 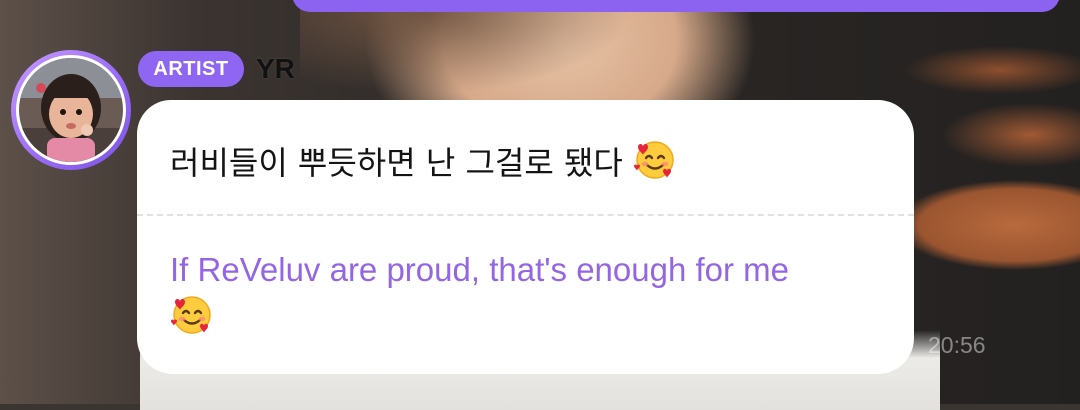 I want to click on sender-name: YR, so click(x=275, y=69).